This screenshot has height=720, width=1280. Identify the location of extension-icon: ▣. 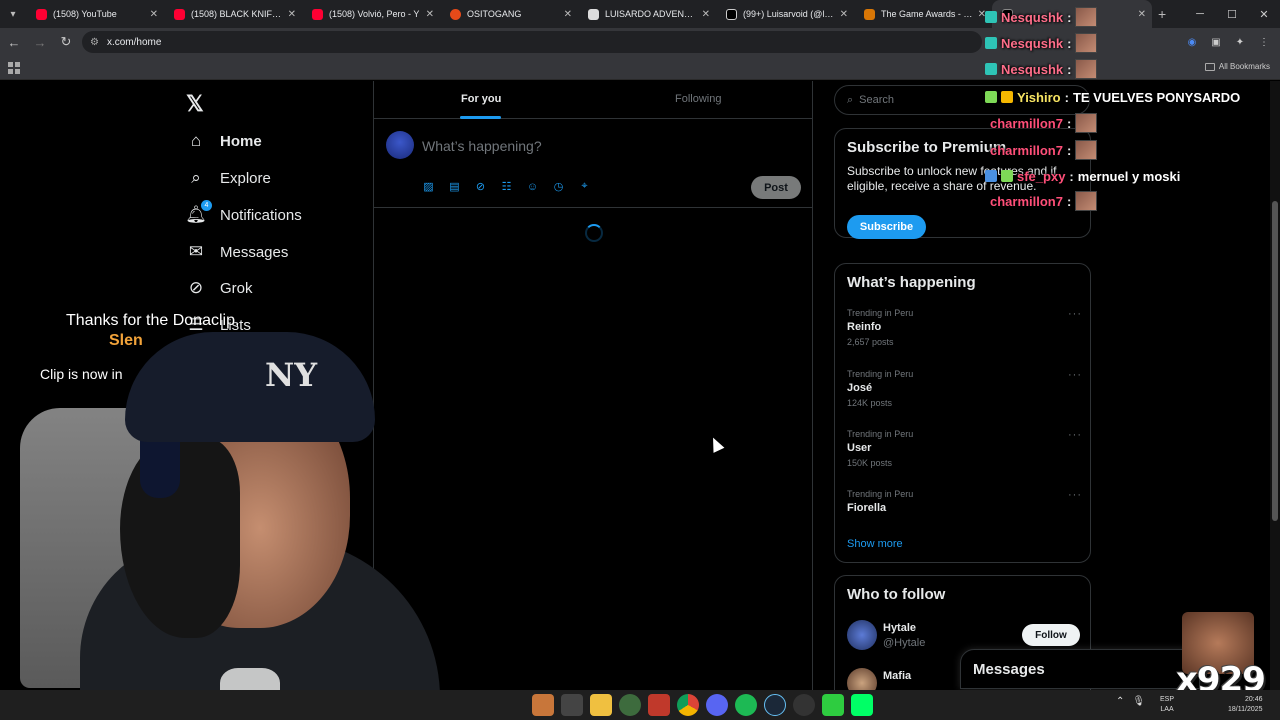
(1216, 42).